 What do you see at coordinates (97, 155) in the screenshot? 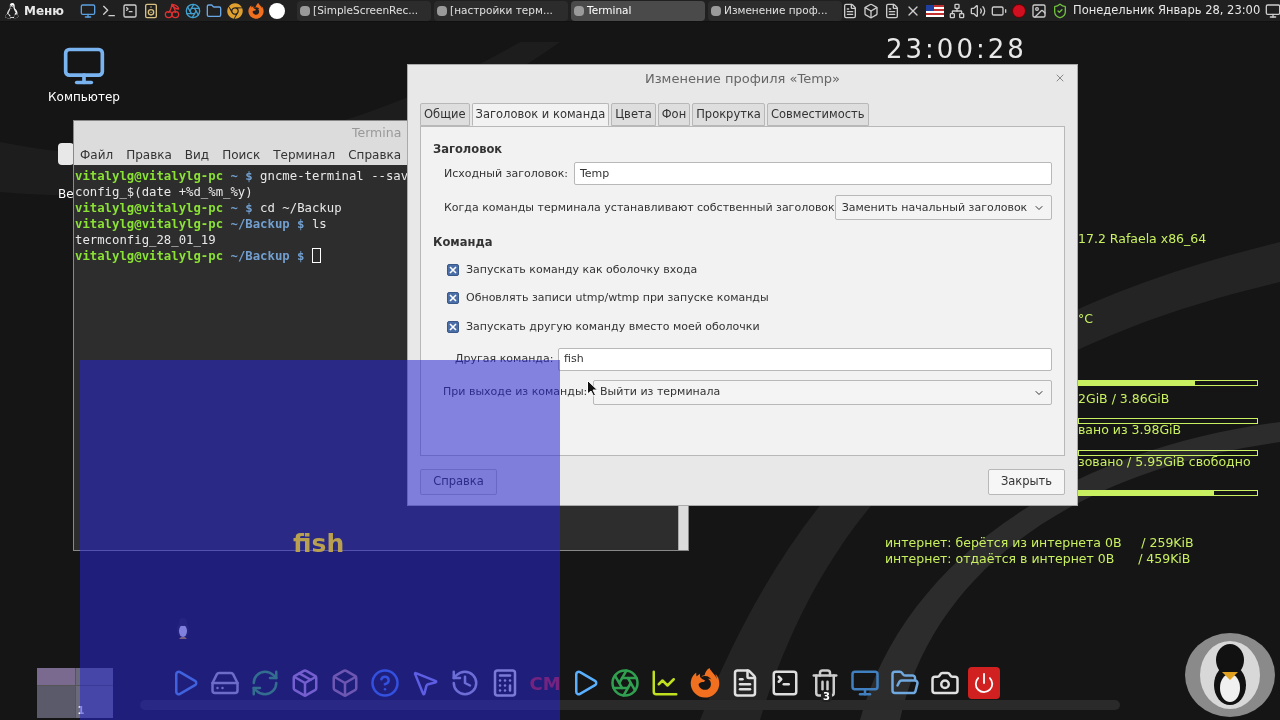
I see `menu-item: Файл` at bounding box center [97, 155].